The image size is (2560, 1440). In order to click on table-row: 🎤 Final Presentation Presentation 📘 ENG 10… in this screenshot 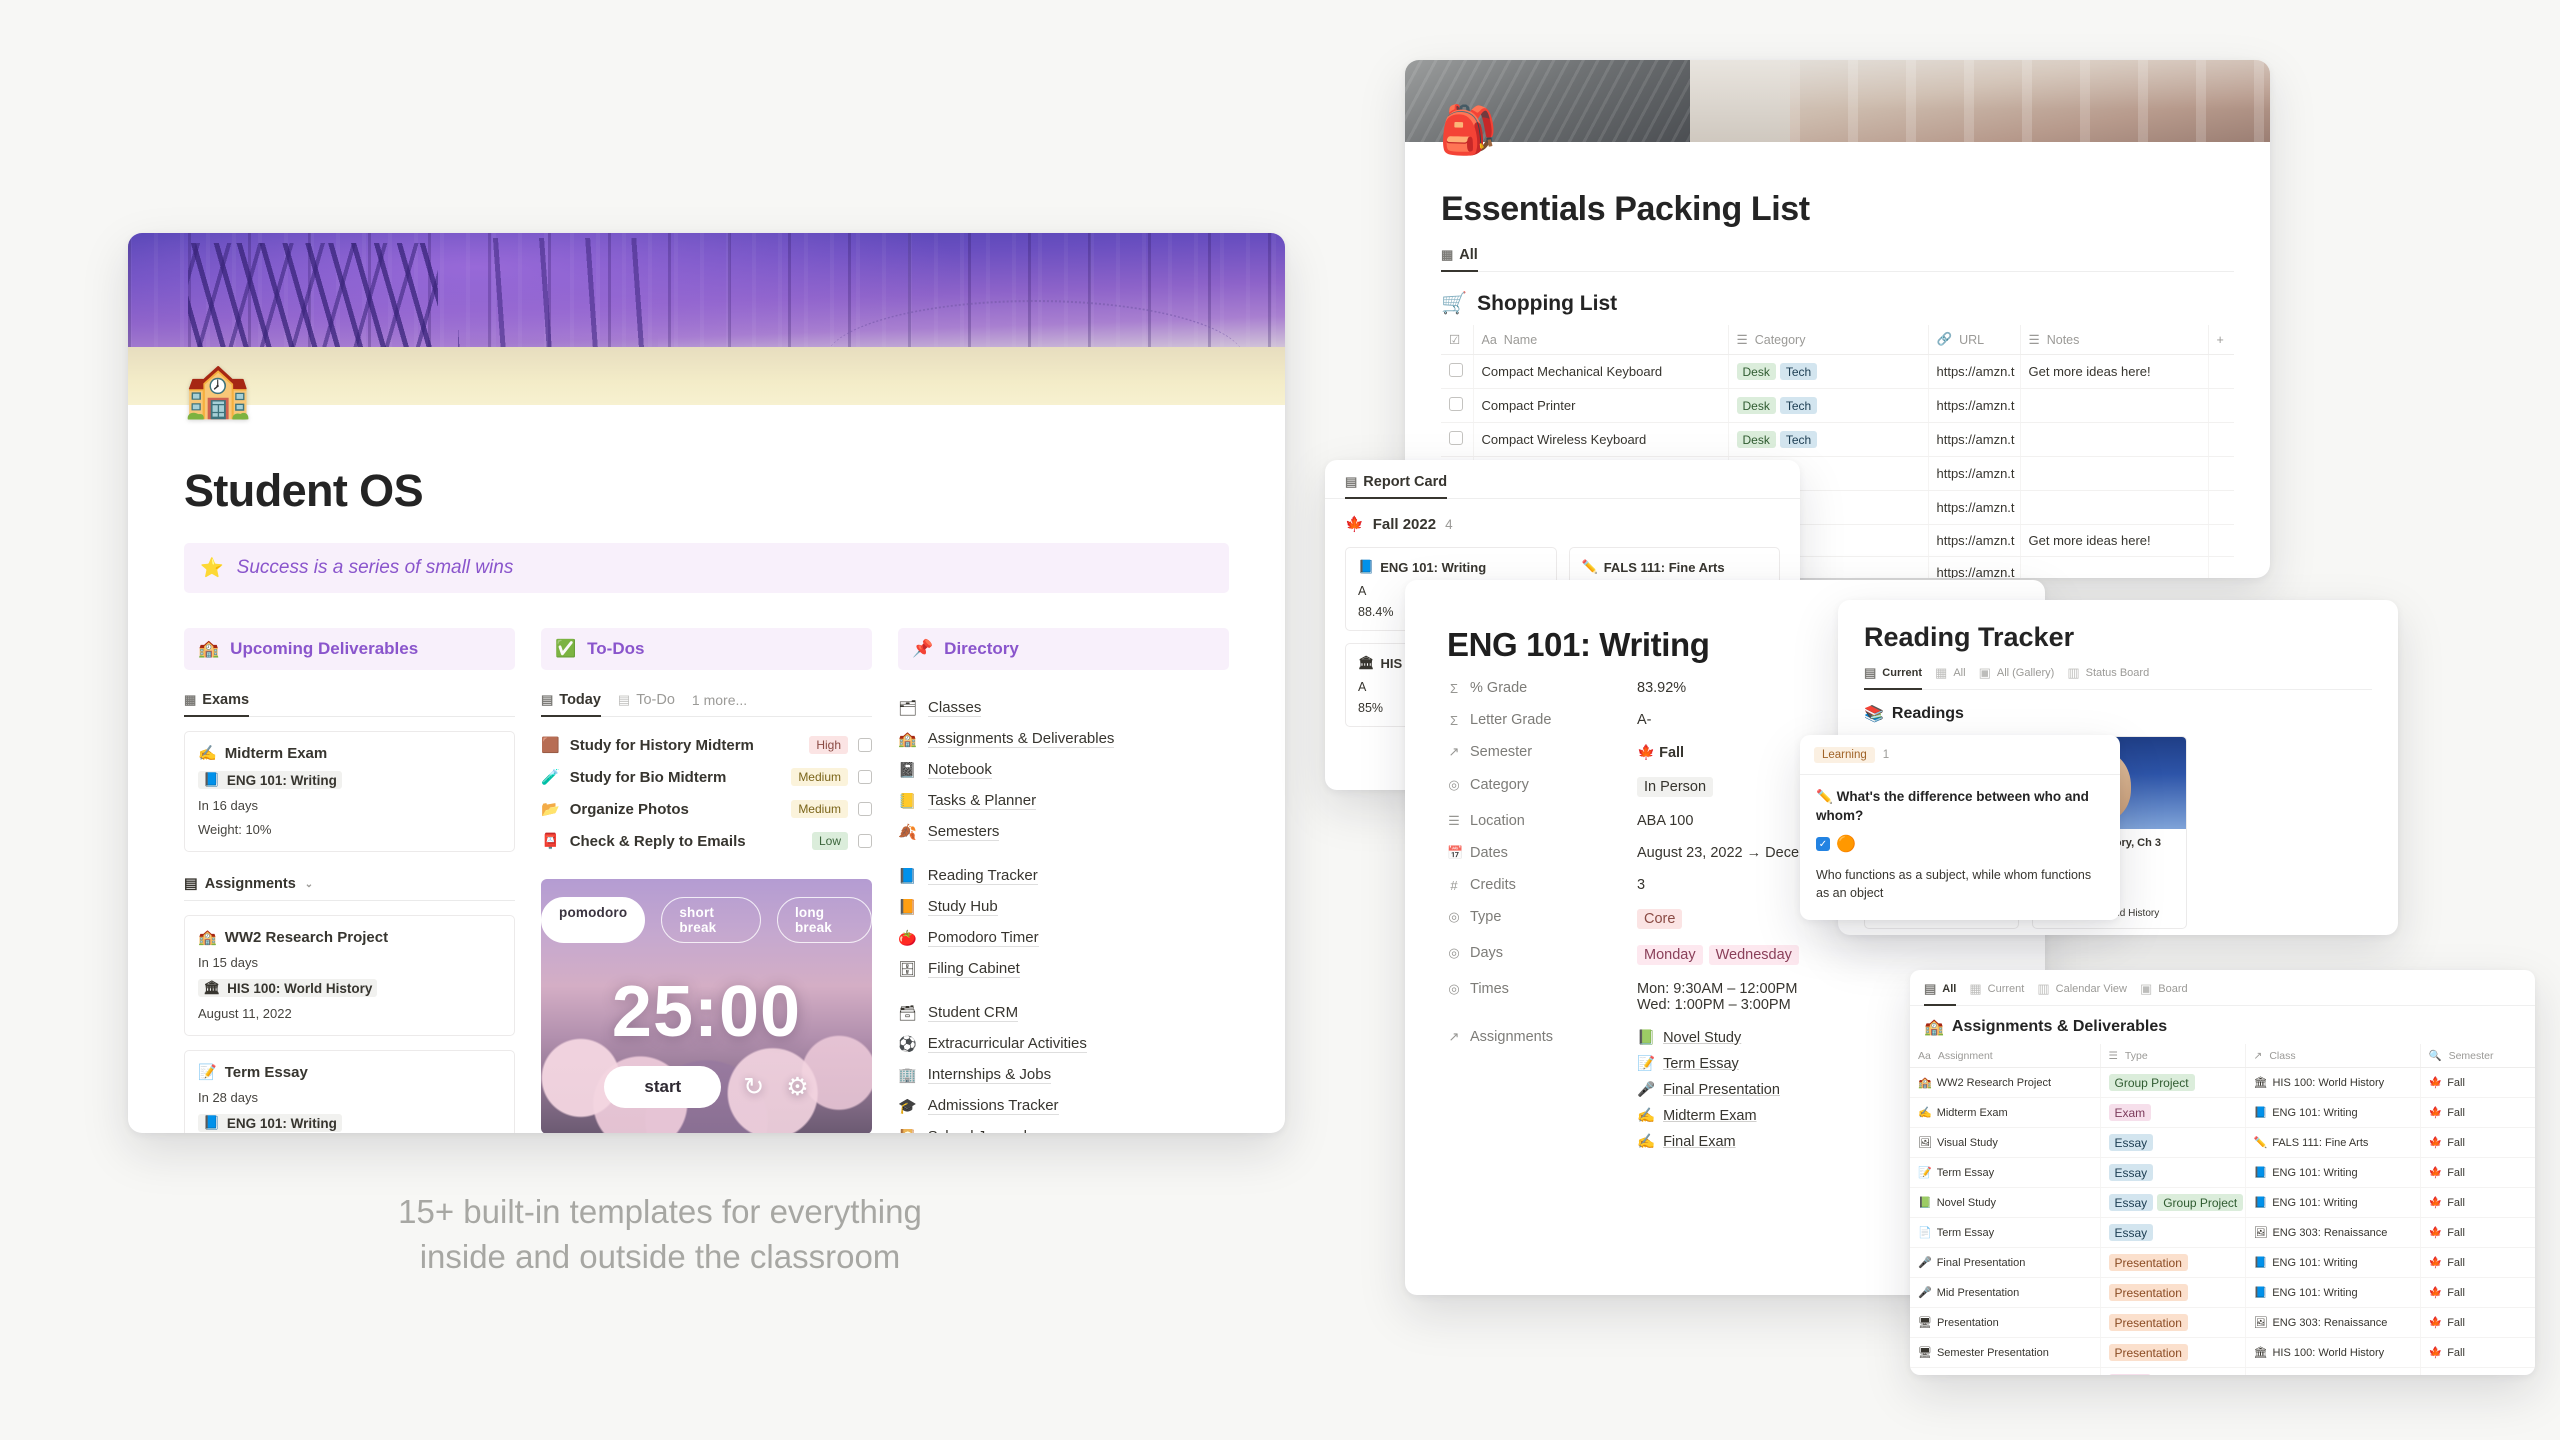, I will do `click(2222, 1262)`.